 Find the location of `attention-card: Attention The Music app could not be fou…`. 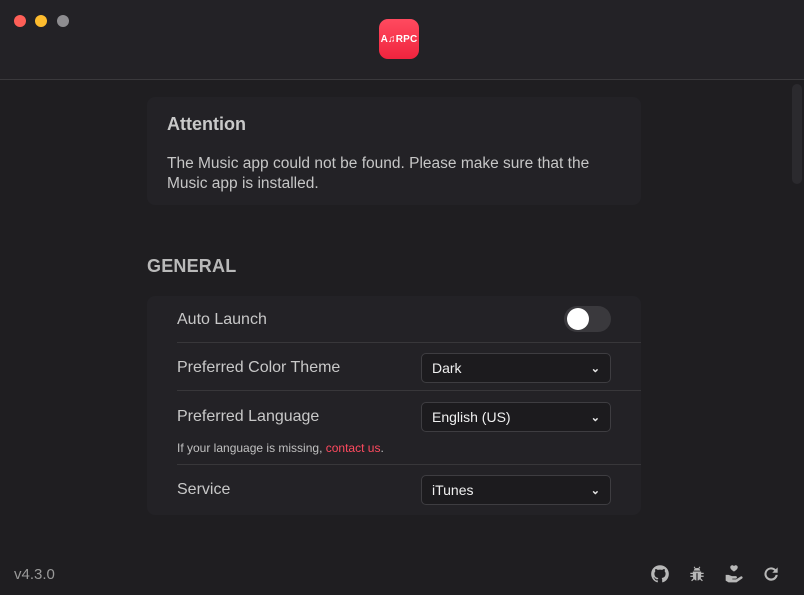

attention-card: Attention The Music app could not be fou… is located at coordinates (394, 151).